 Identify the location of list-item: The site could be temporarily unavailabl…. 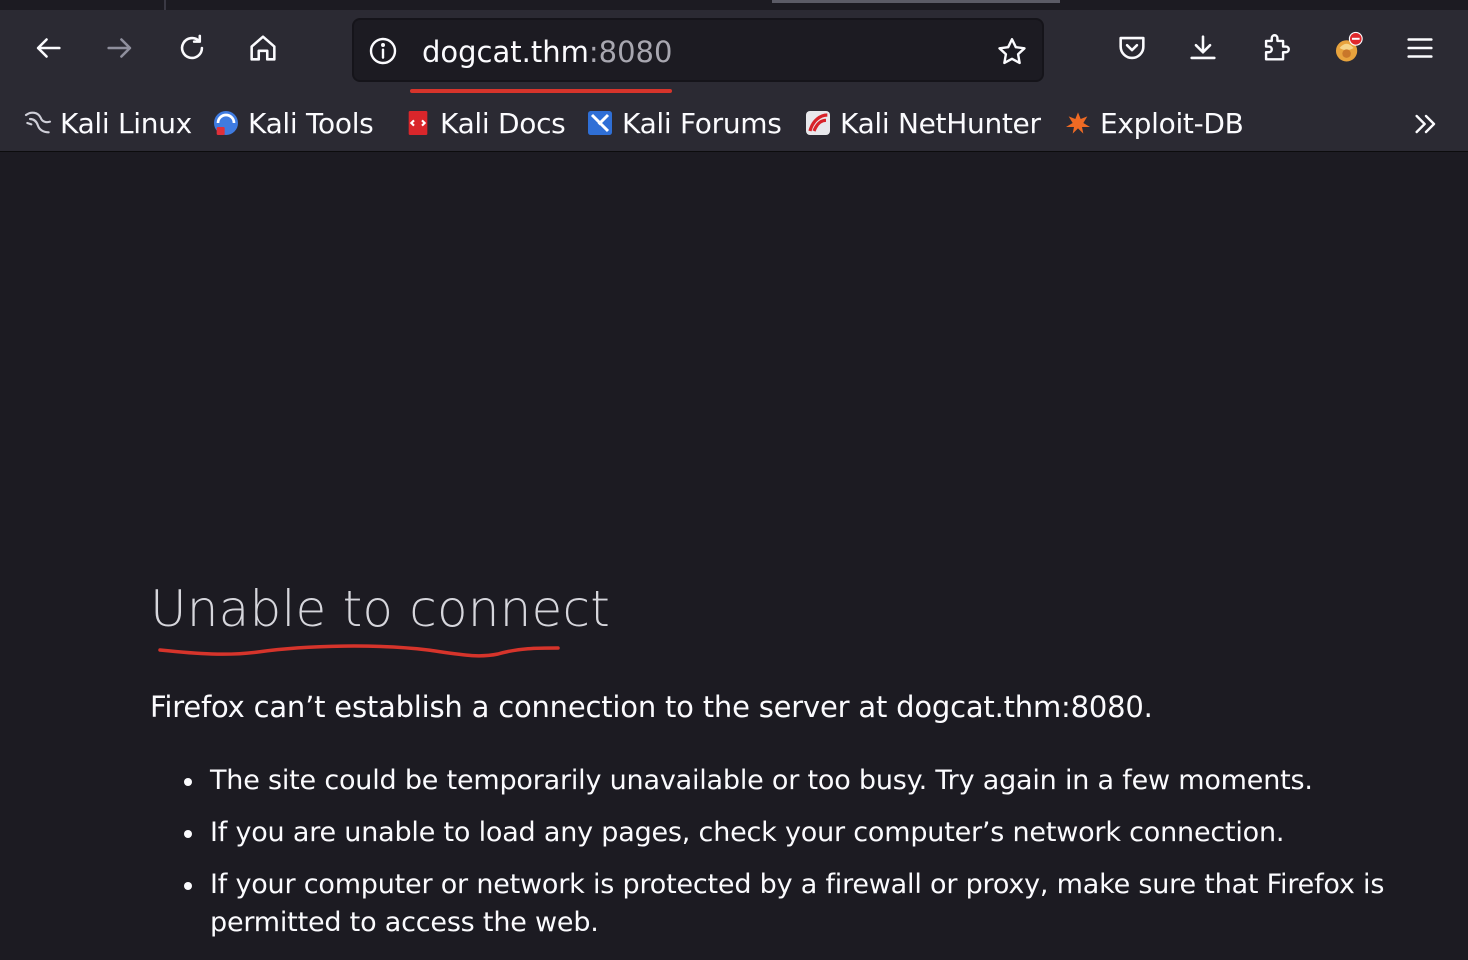
(800, 781).